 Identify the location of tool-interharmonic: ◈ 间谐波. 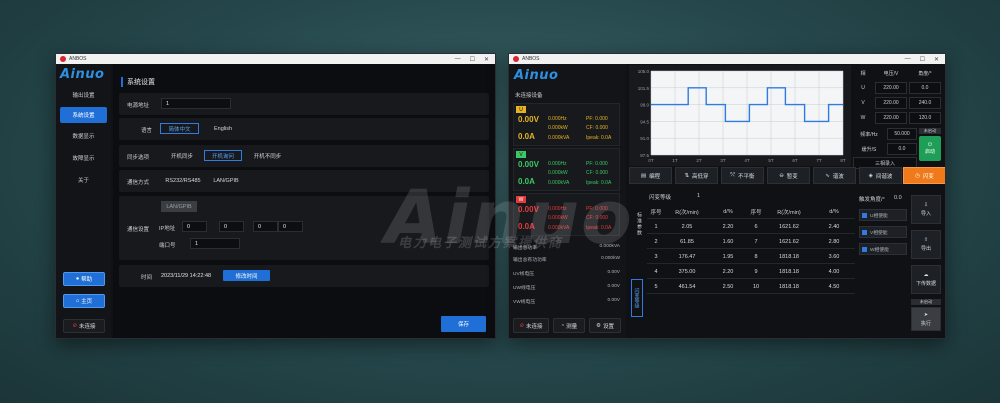
(880, 175).